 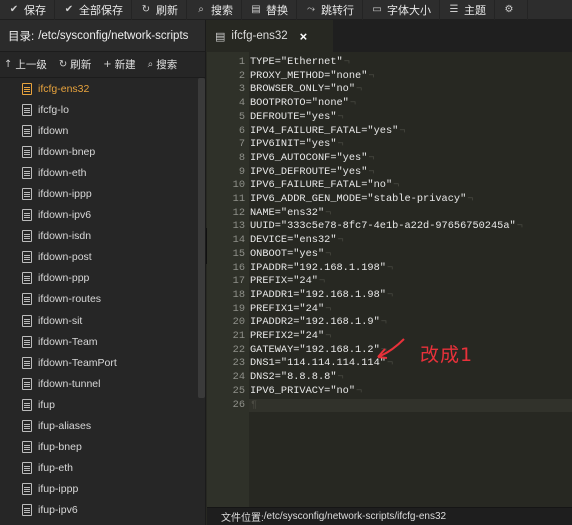 What do you see at coordinates (163, 64) in the screenshot?
I see `sidebar-action-3: ⌕ 搜索` at bounding box center [163, 64].